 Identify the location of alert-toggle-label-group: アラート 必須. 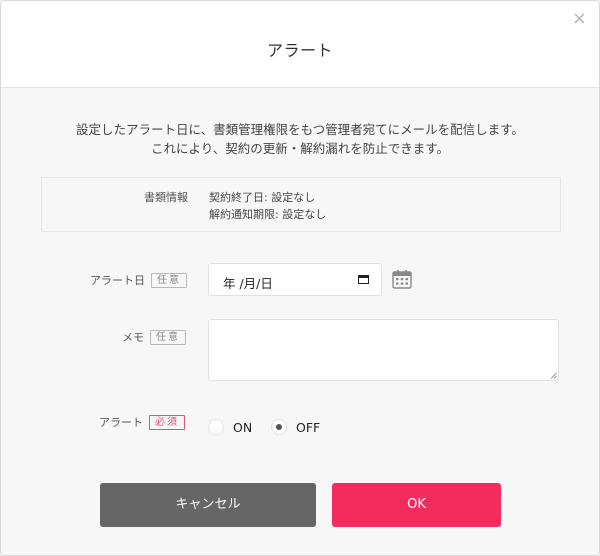
(142, 422).